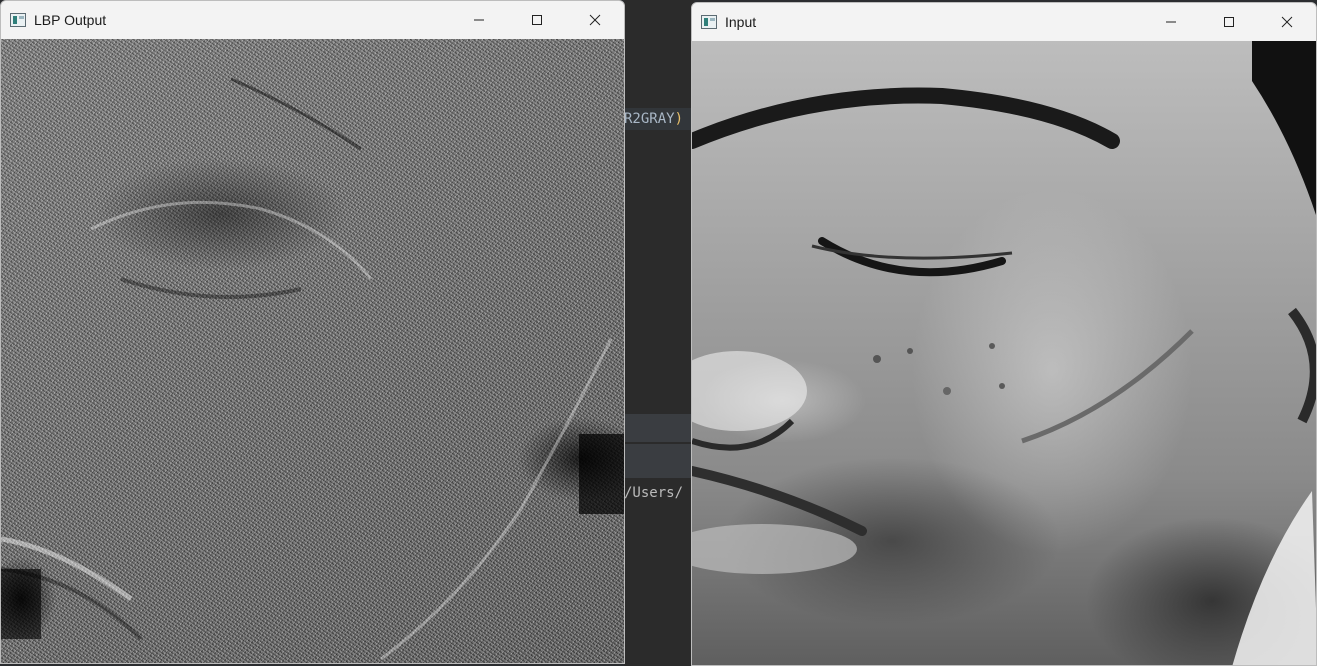  I want to click on window-title: Input, so click(741, 21).